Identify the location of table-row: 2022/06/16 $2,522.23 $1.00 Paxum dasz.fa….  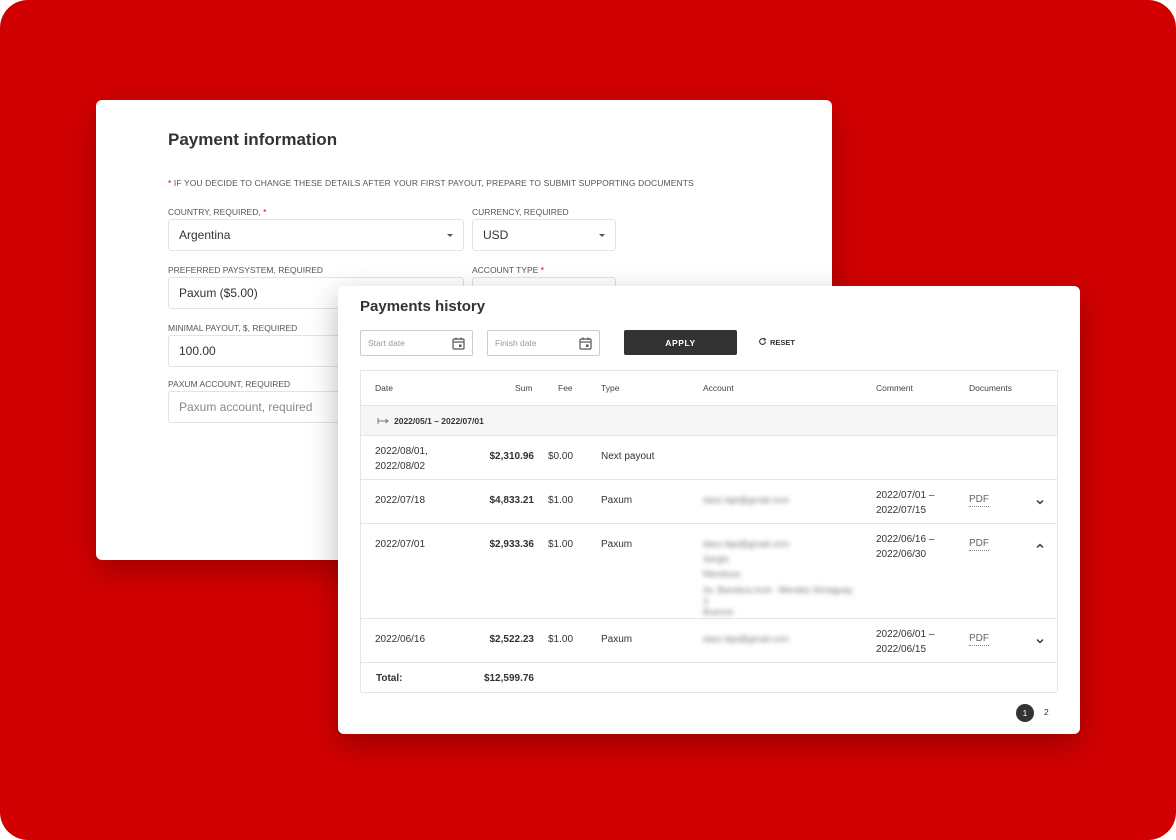
(709, 641).